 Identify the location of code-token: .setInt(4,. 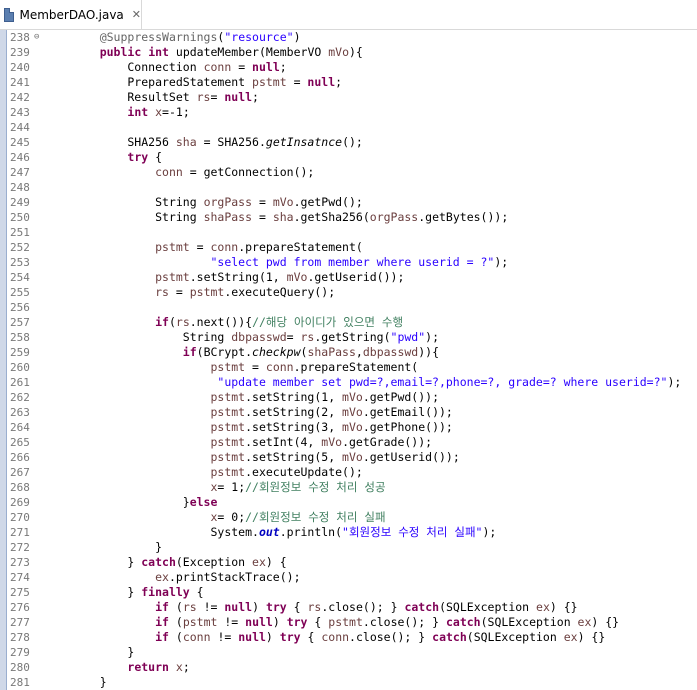
(283, 442).